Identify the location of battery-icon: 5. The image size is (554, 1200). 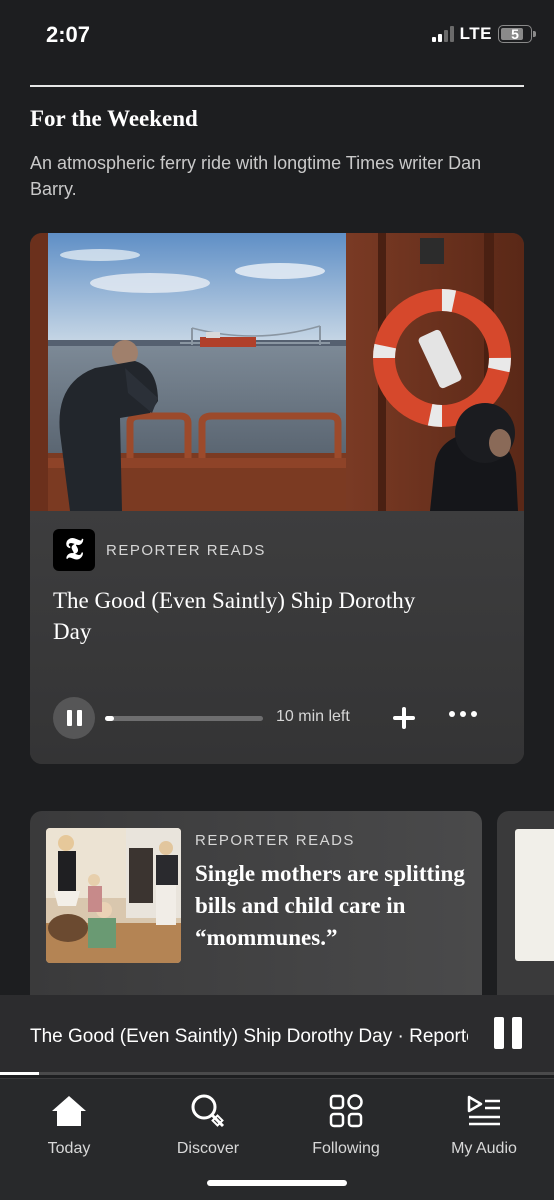
(517, 34).